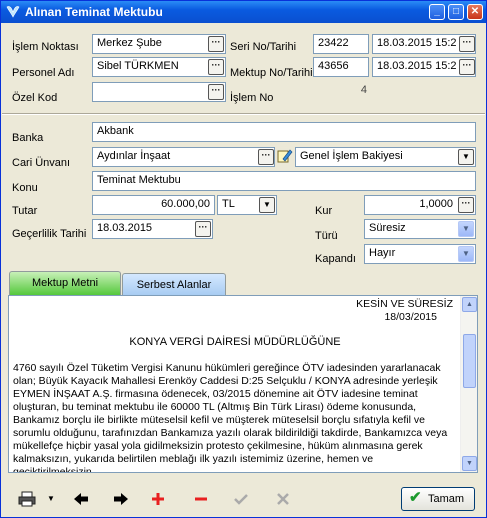  Describe the element at coordinates (341, 67) in the screenshot. I see `mektup-no-input: 43656` at that location.